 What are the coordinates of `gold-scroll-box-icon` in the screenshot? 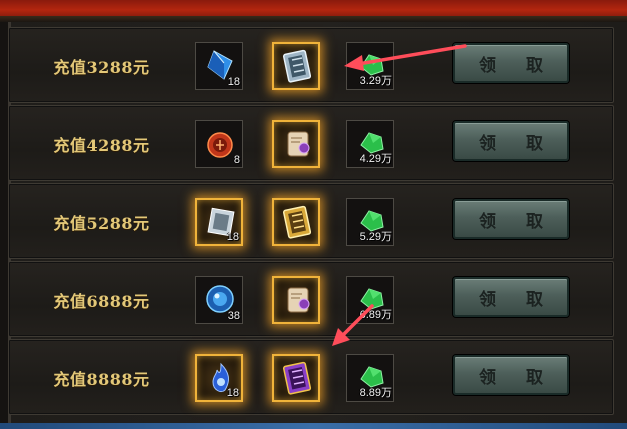 It's located at (297, 222).